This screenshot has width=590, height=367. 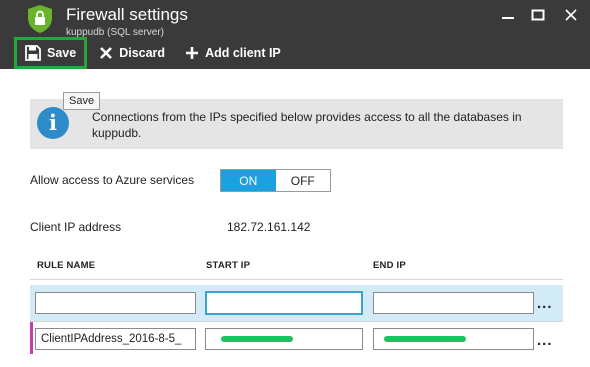 What do you see at coordinates (284, 303) in the screenshot?
I see `start-ip-input` at bounding box center [284, 303].